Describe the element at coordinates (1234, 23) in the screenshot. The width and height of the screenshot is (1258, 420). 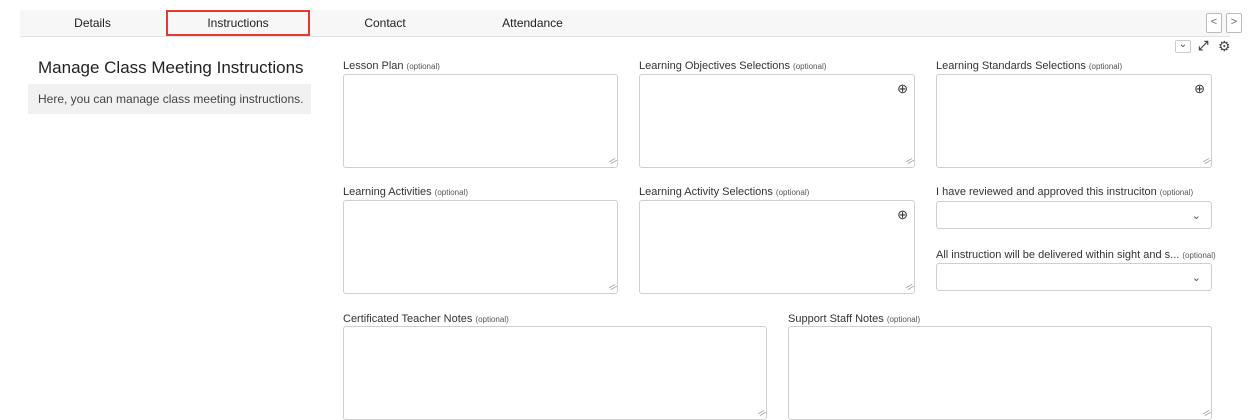
I see `next-tab-button: >` at that location.